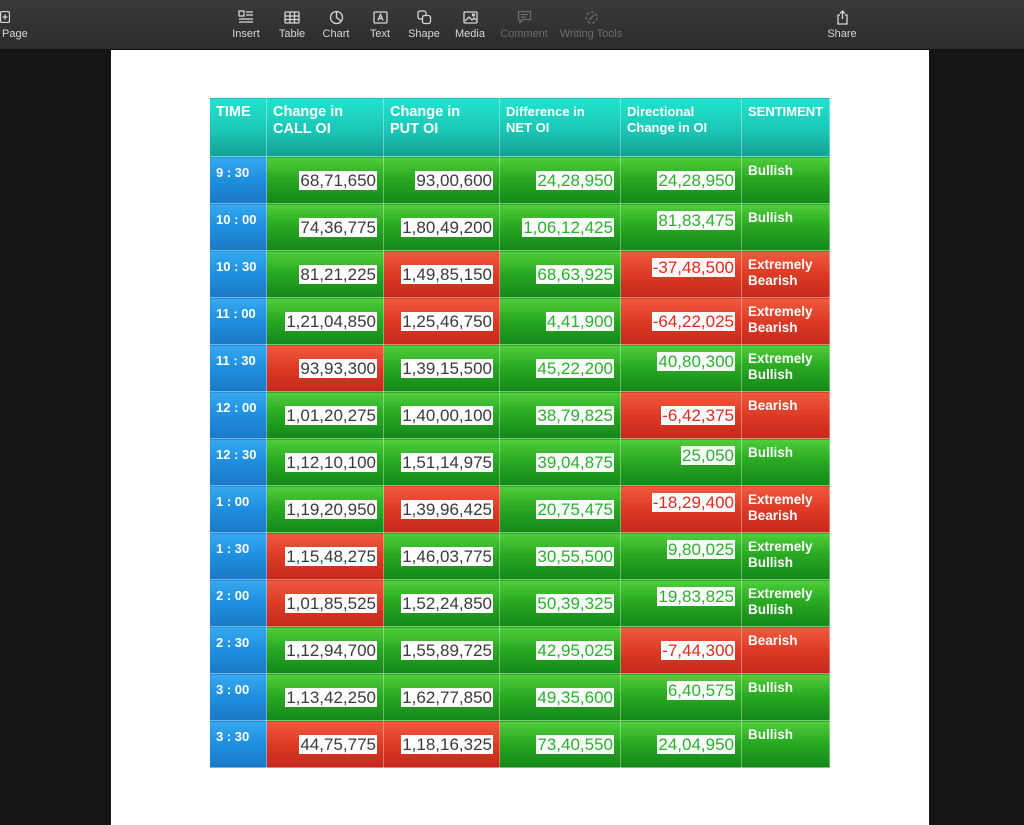 This screenshot has height=825, width=1024. Describe the element at coordinates (325, 462) in the screenshot. I see `call-oi-cell: 1,12,10,100` at that location.